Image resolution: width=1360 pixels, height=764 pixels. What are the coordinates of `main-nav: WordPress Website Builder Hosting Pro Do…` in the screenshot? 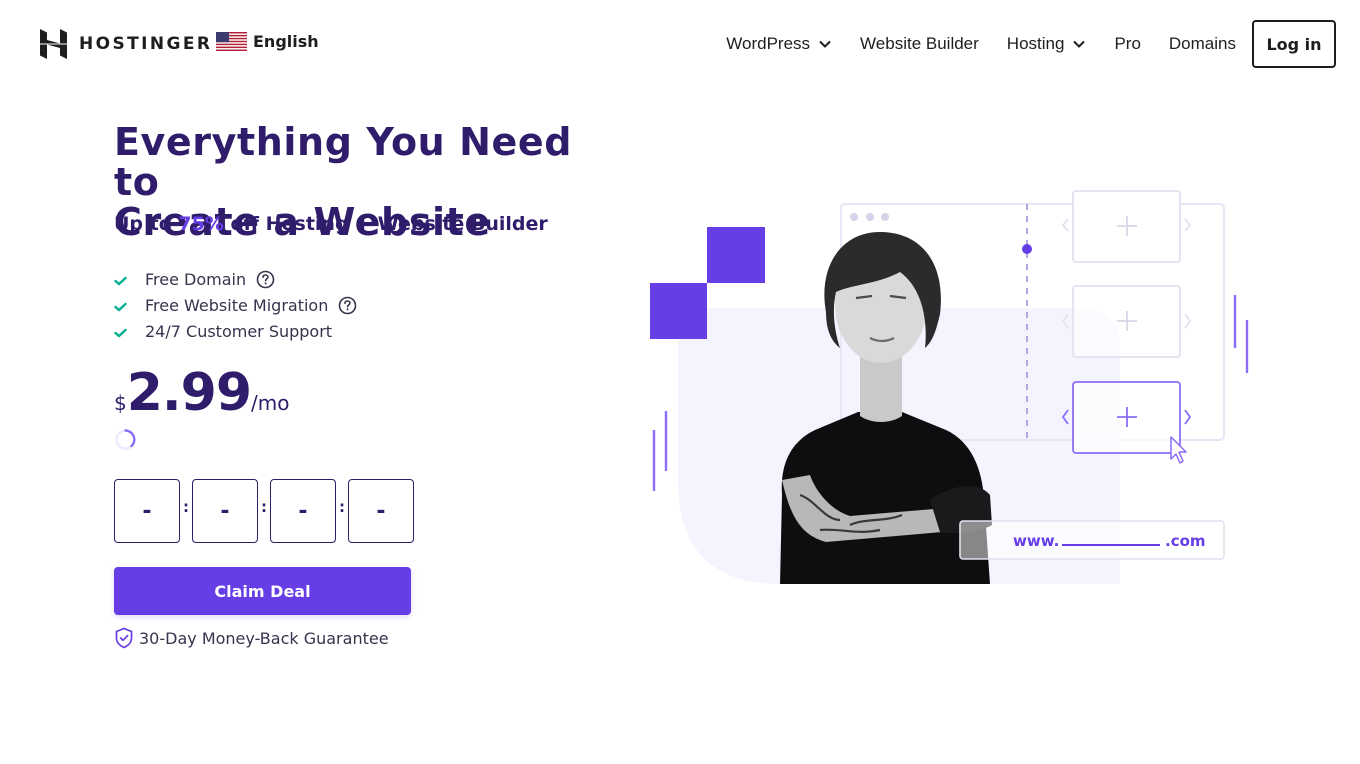 It's located at (1031, 44).